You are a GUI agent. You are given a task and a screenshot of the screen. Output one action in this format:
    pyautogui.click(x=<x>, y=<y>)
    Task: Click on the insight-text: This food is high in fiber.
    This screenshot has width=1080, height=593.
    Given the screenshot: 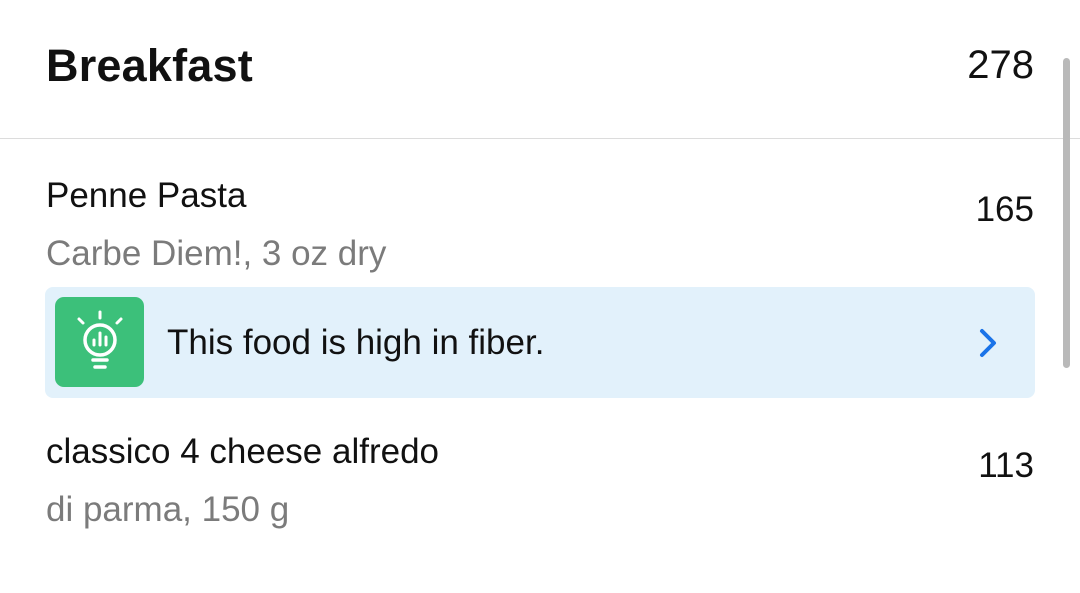 What is the action you would take?
    pyautogui.click(x=356, y=342)
    